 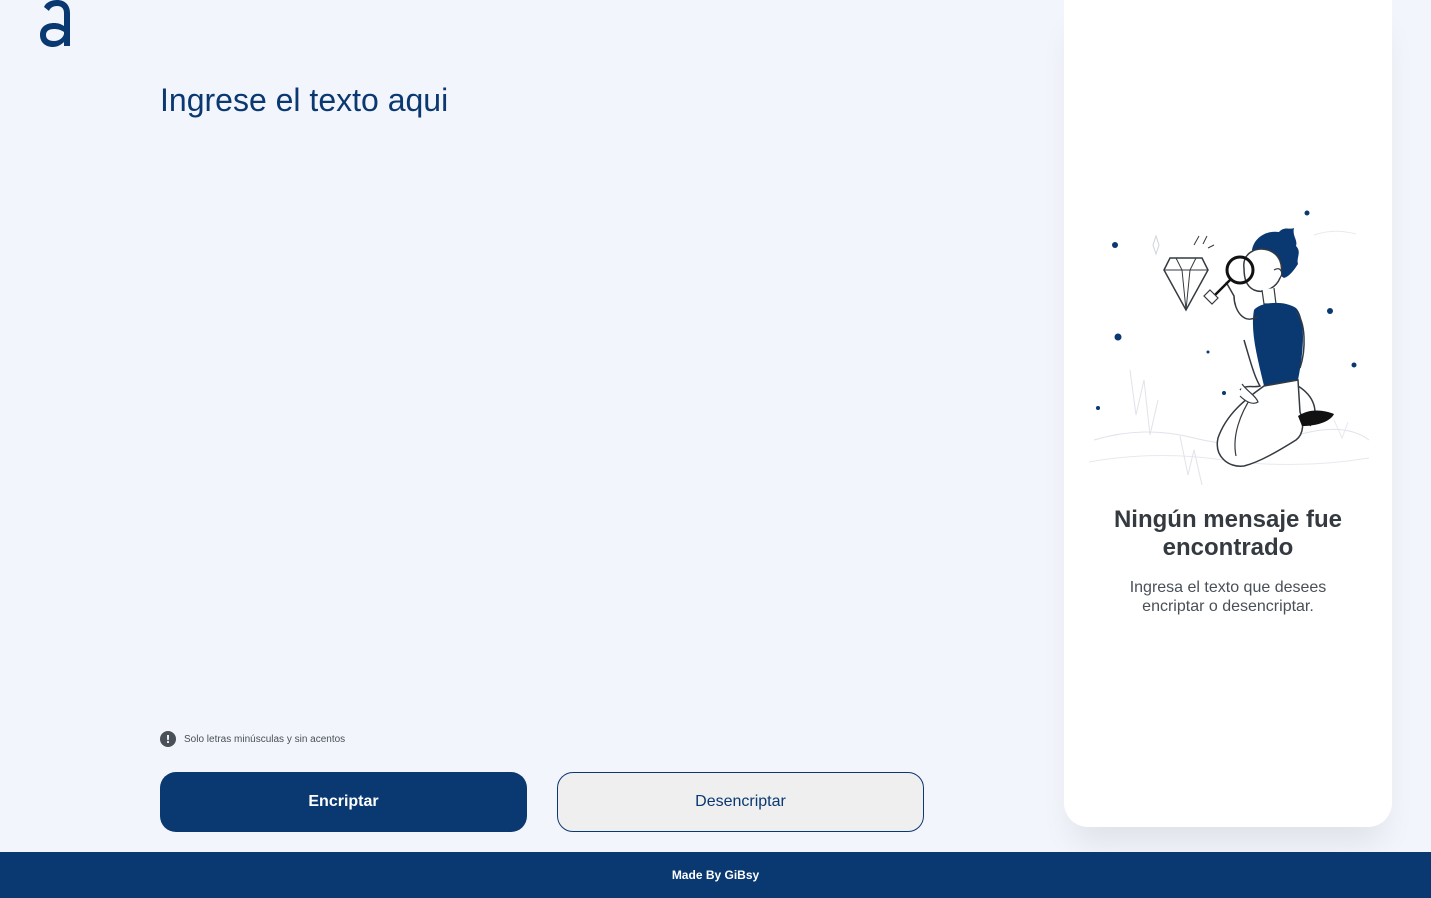 I want to click on decrypt-button: Desencriptar, so click(x=740, y=802).